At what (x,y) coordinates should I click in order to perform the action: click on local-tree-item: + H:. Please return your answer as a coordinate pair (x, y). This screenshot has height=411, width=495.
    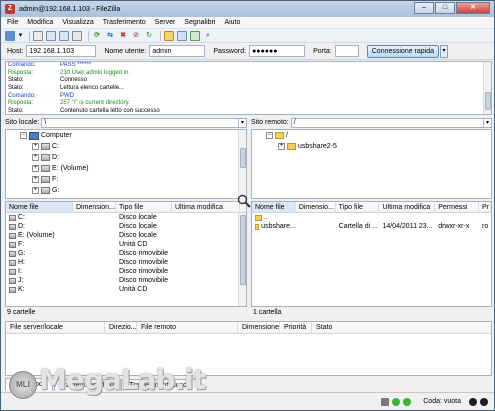
    Looking at the image, I should click on (126, 197).